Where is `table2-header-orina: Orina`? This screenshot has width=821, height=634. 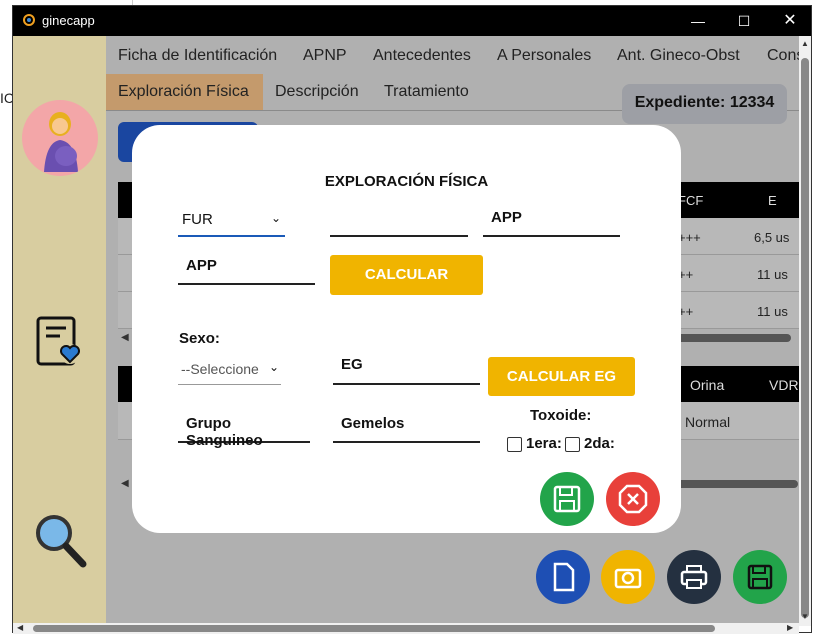 table2-header-orina: Orina is located at coordinates (707, 385).